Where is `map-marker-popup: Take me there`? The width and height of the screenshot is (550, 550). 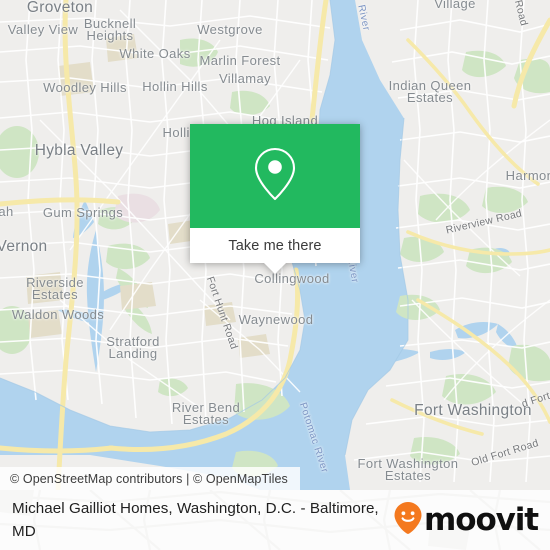 map-marker-popup: Take me there is located at coordinates (275, 199).